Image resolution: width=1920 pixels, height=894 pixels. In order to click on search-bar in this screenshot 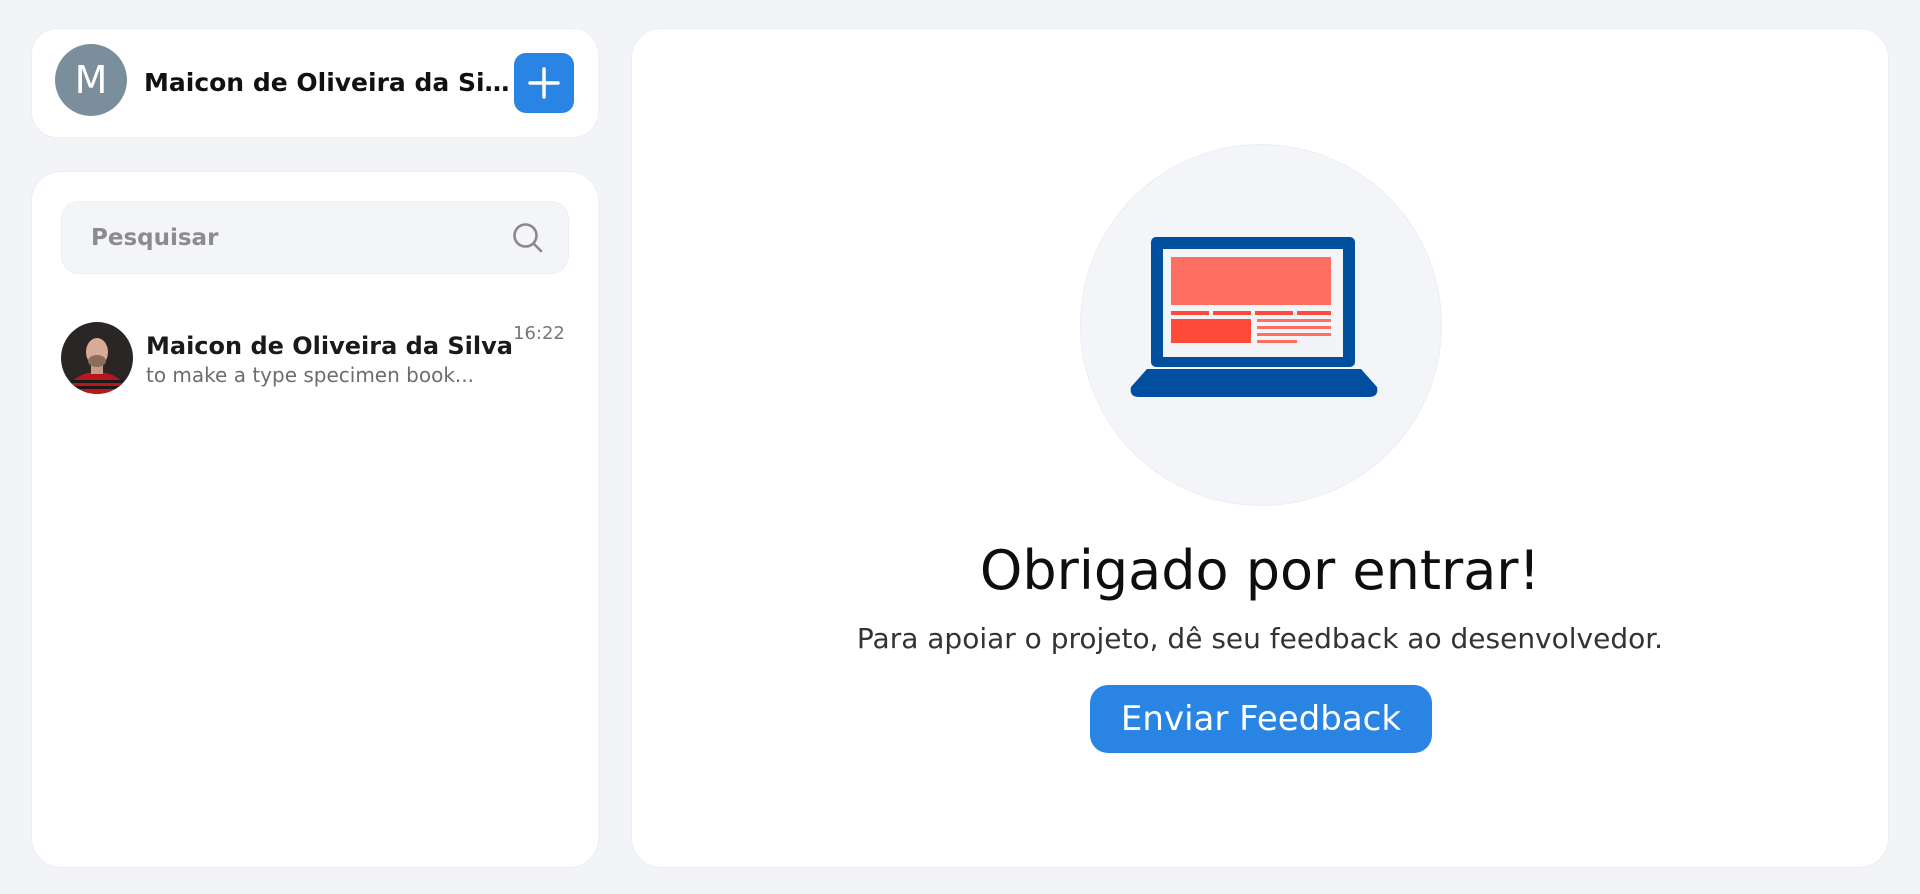, I will do `click(315, 237)`.